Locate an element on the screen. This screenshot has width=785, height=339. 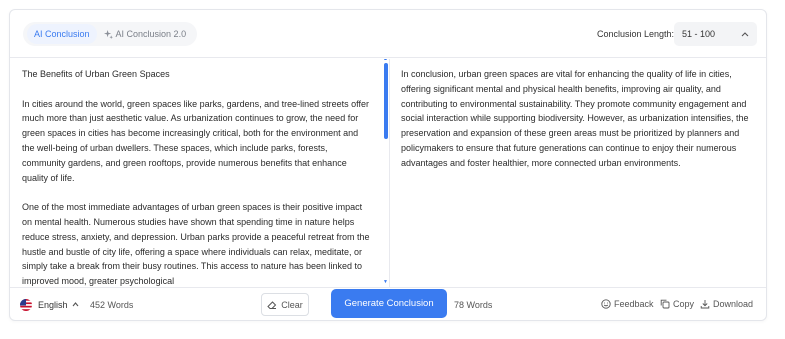
generate-conclusion-button: Generate Conclusion is located at coordinates (389, 303).